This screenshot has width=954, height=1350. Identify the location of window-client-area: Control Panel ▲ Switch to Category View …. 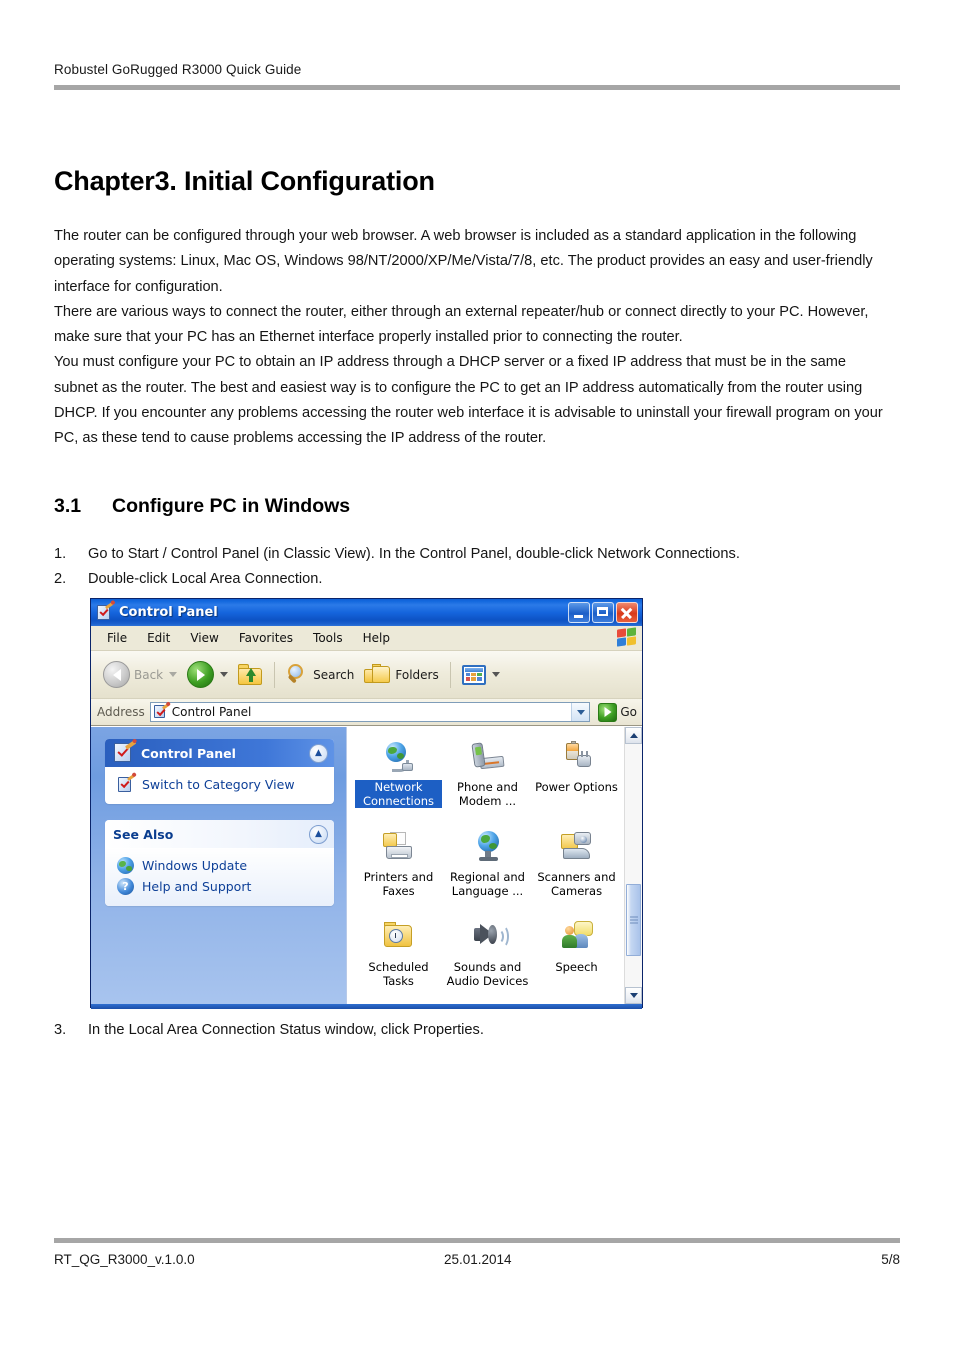
(366, 865).